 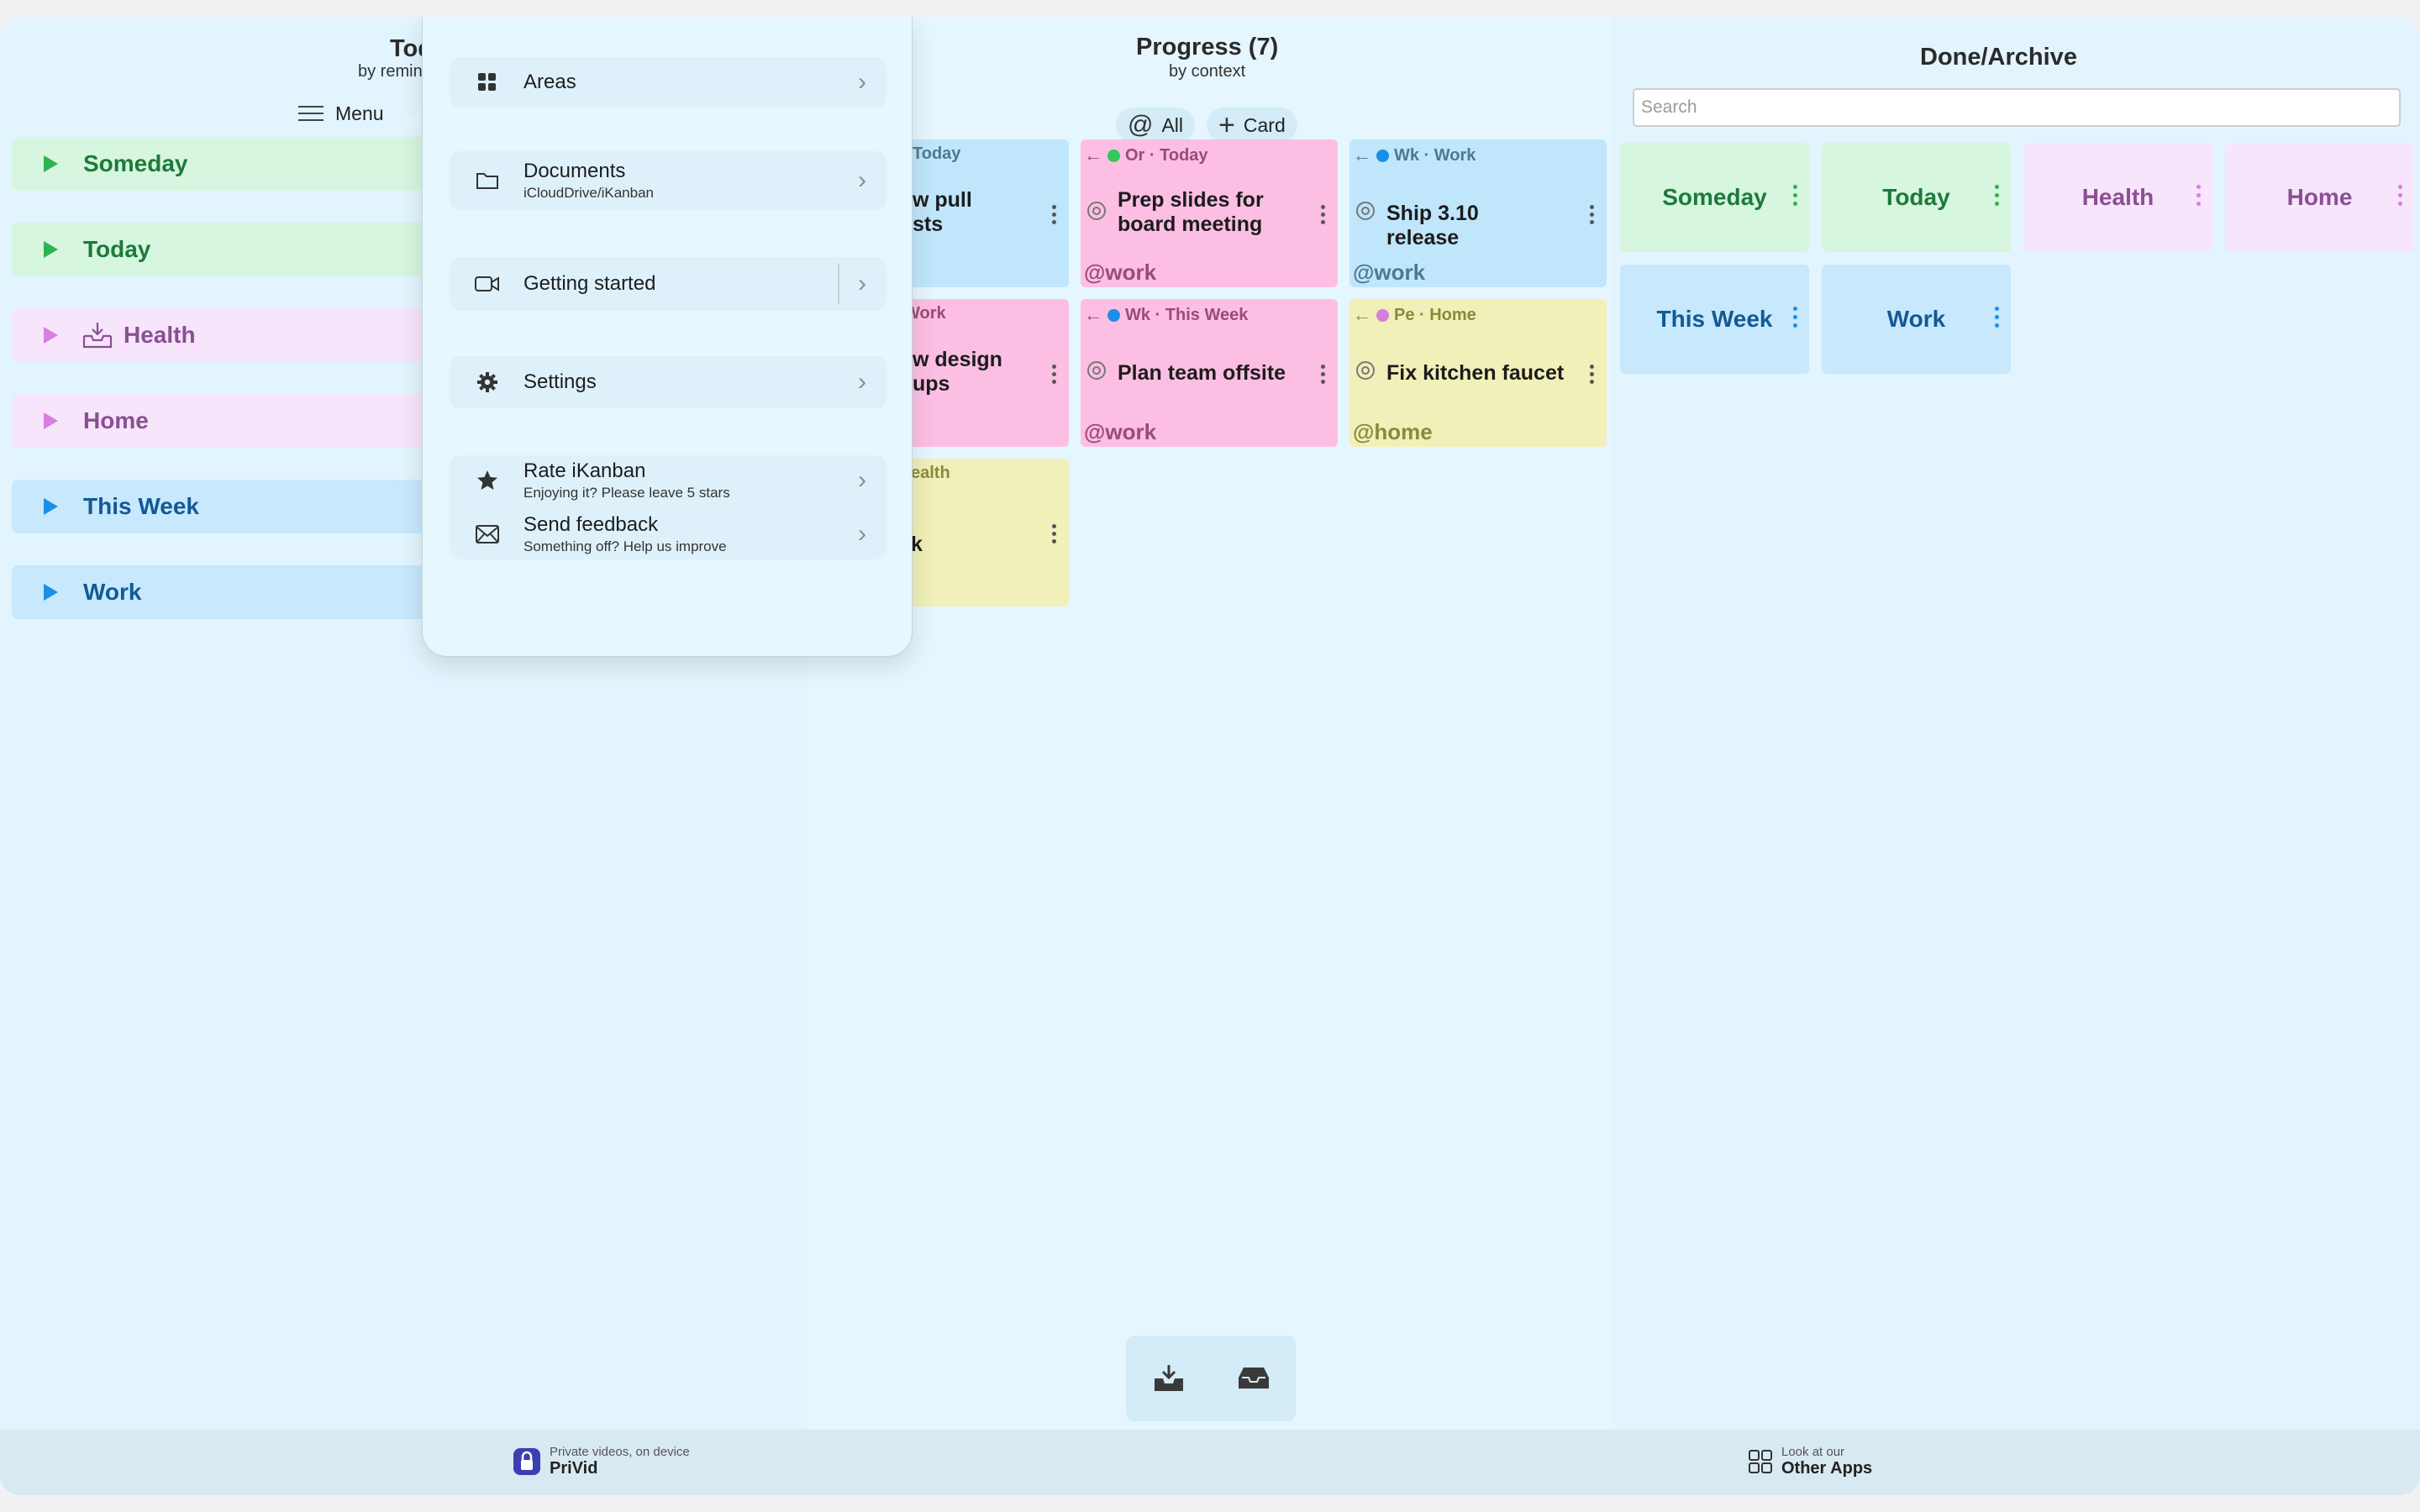 I want to click on envelope-icon, so click(x=487, y=534).